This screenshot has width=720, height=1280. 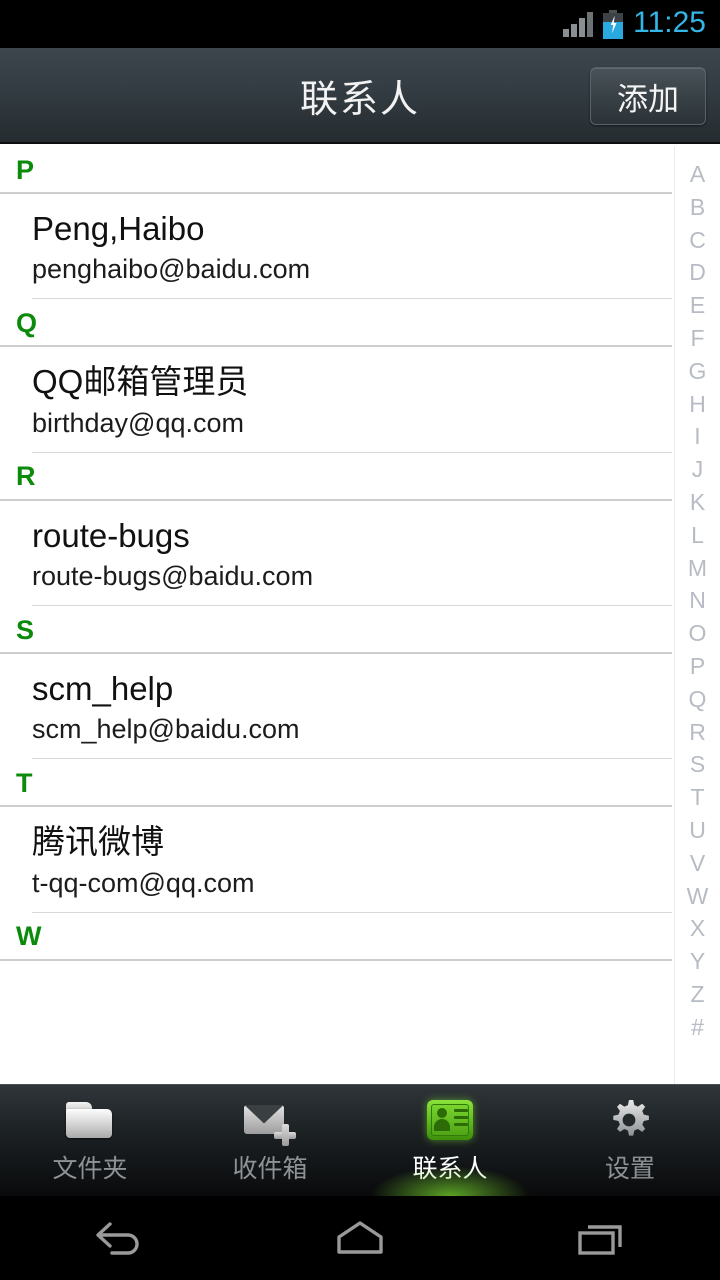 I want to click on tab-label: 设置, so click(x=629, y=1168).